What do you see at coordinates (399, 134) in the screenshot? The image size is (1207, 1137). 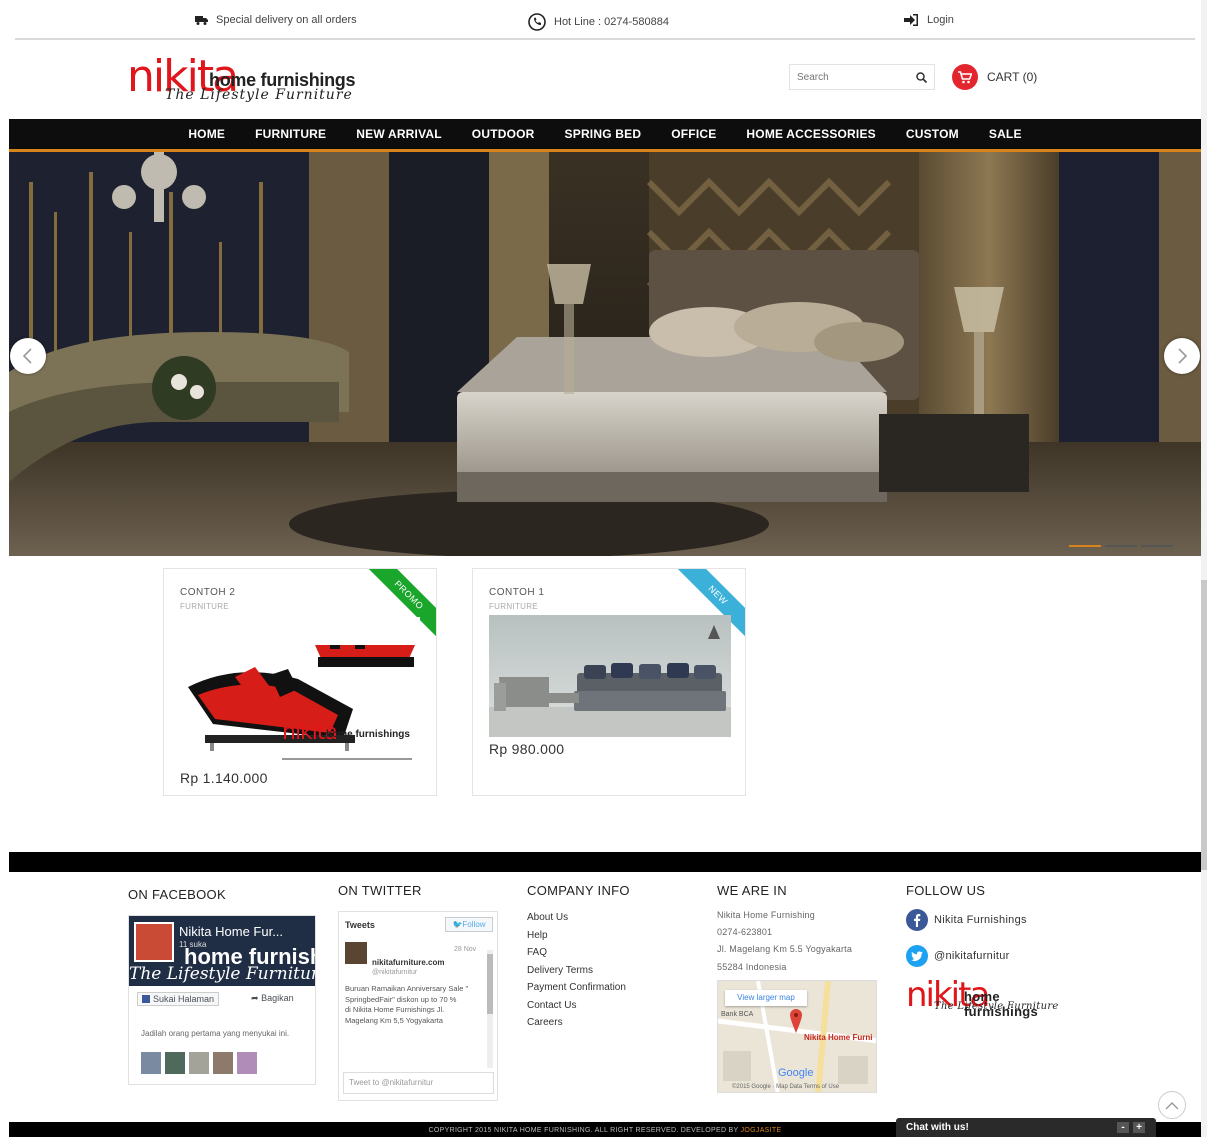 I see `nav-new-arrival: NEW ARRIVAL` at bounding box center [399, 134].